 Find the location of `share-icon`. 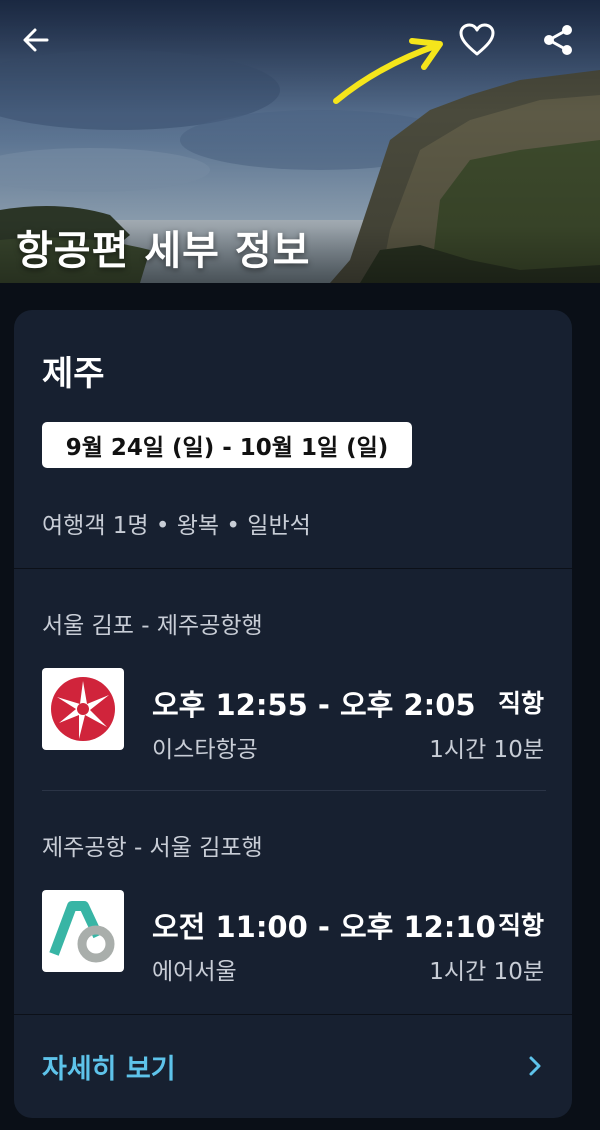

share-icon is located at coordinates (558, 40).